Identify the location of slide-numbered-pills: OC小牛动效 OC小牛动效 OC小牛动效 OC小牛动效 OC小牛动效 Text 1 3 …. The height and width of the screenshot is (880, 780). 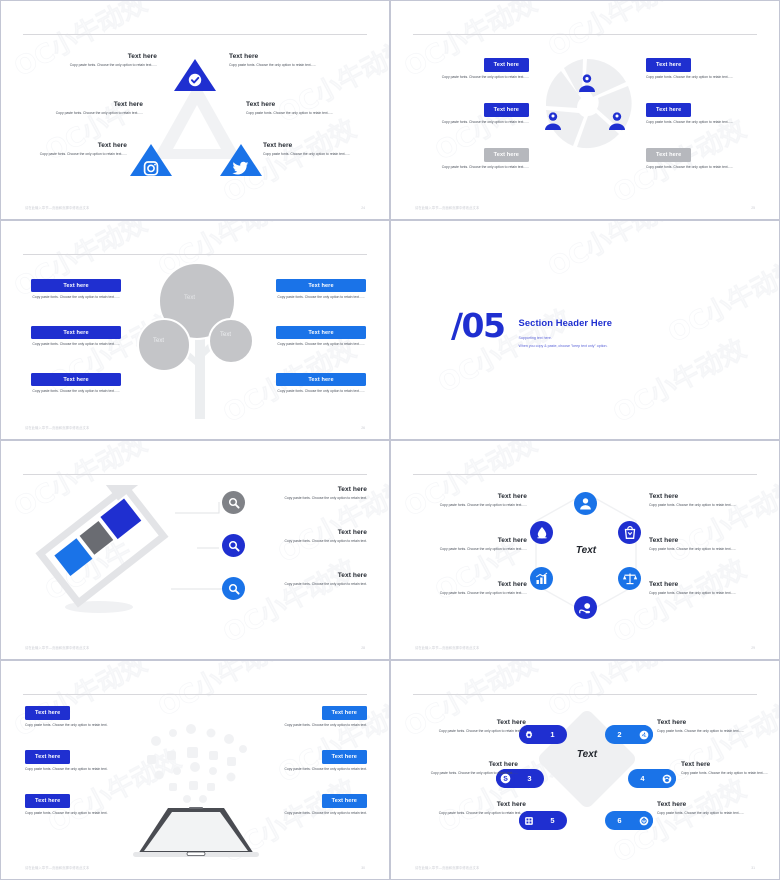
(585, 770).